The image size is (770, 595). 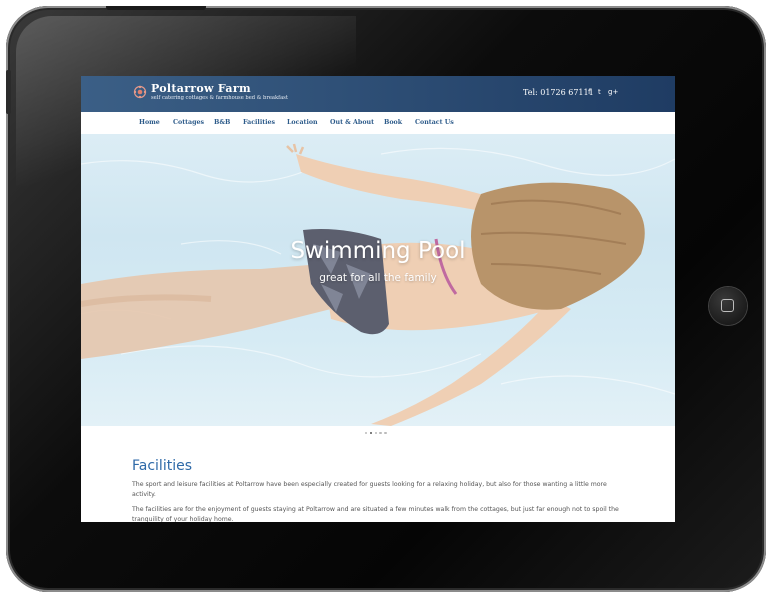 I want to click on tablet-top-edge, so click(x=156, y=8).